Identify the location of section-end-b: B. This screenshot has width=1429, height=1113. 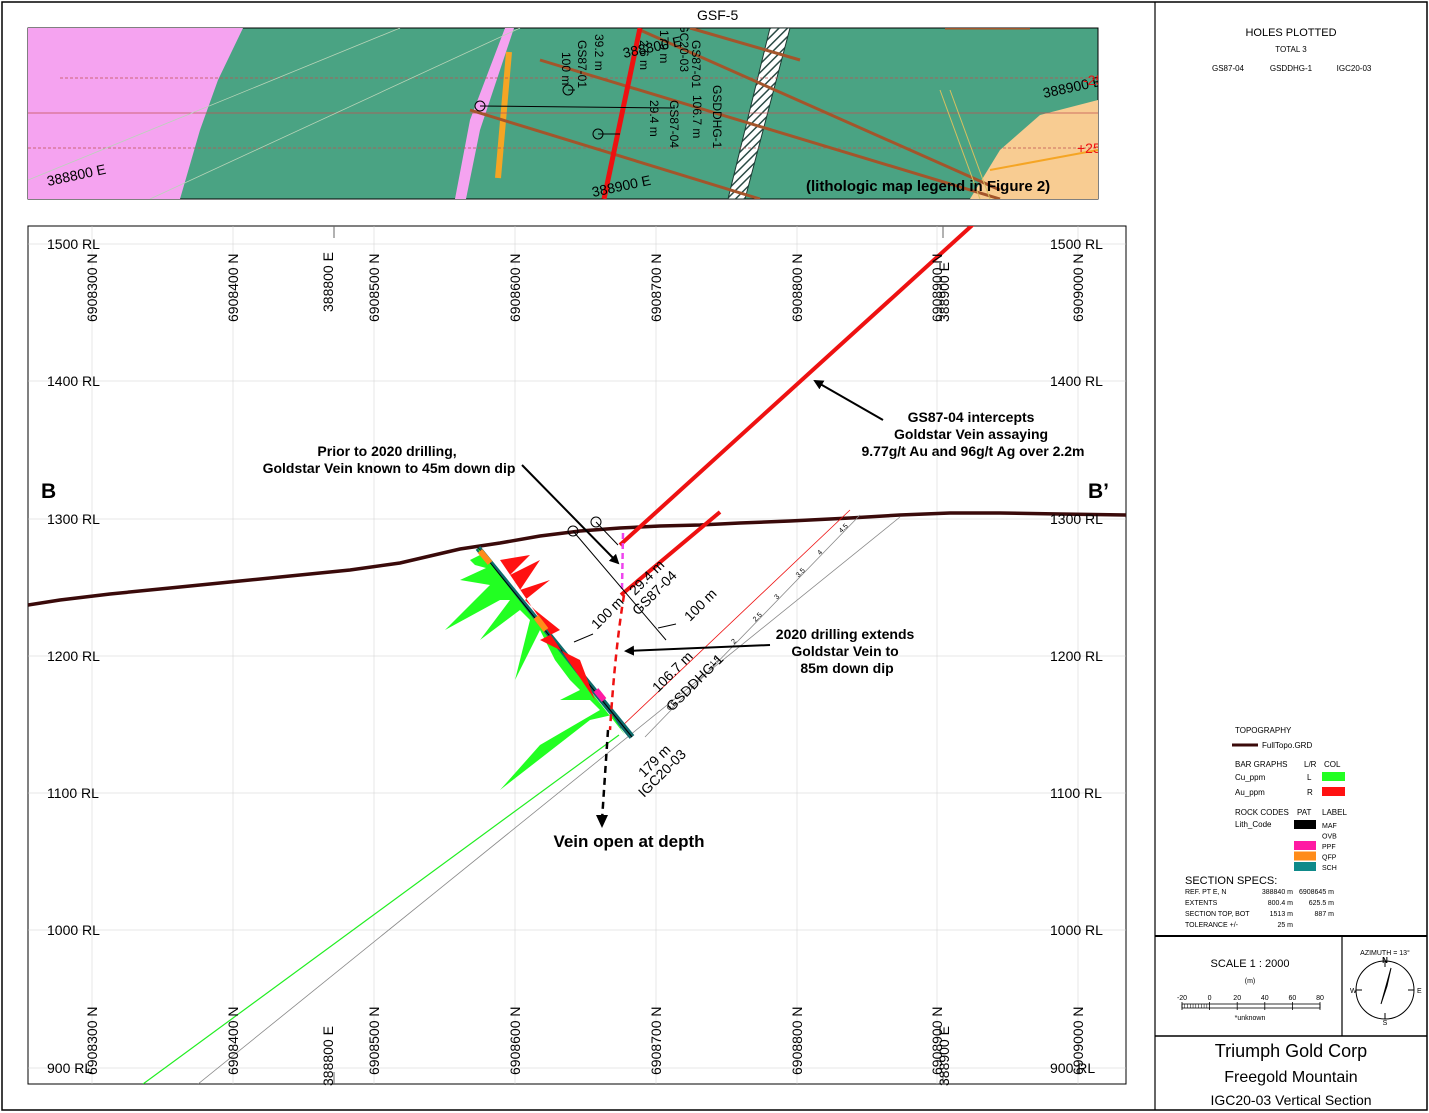
(48, 491).